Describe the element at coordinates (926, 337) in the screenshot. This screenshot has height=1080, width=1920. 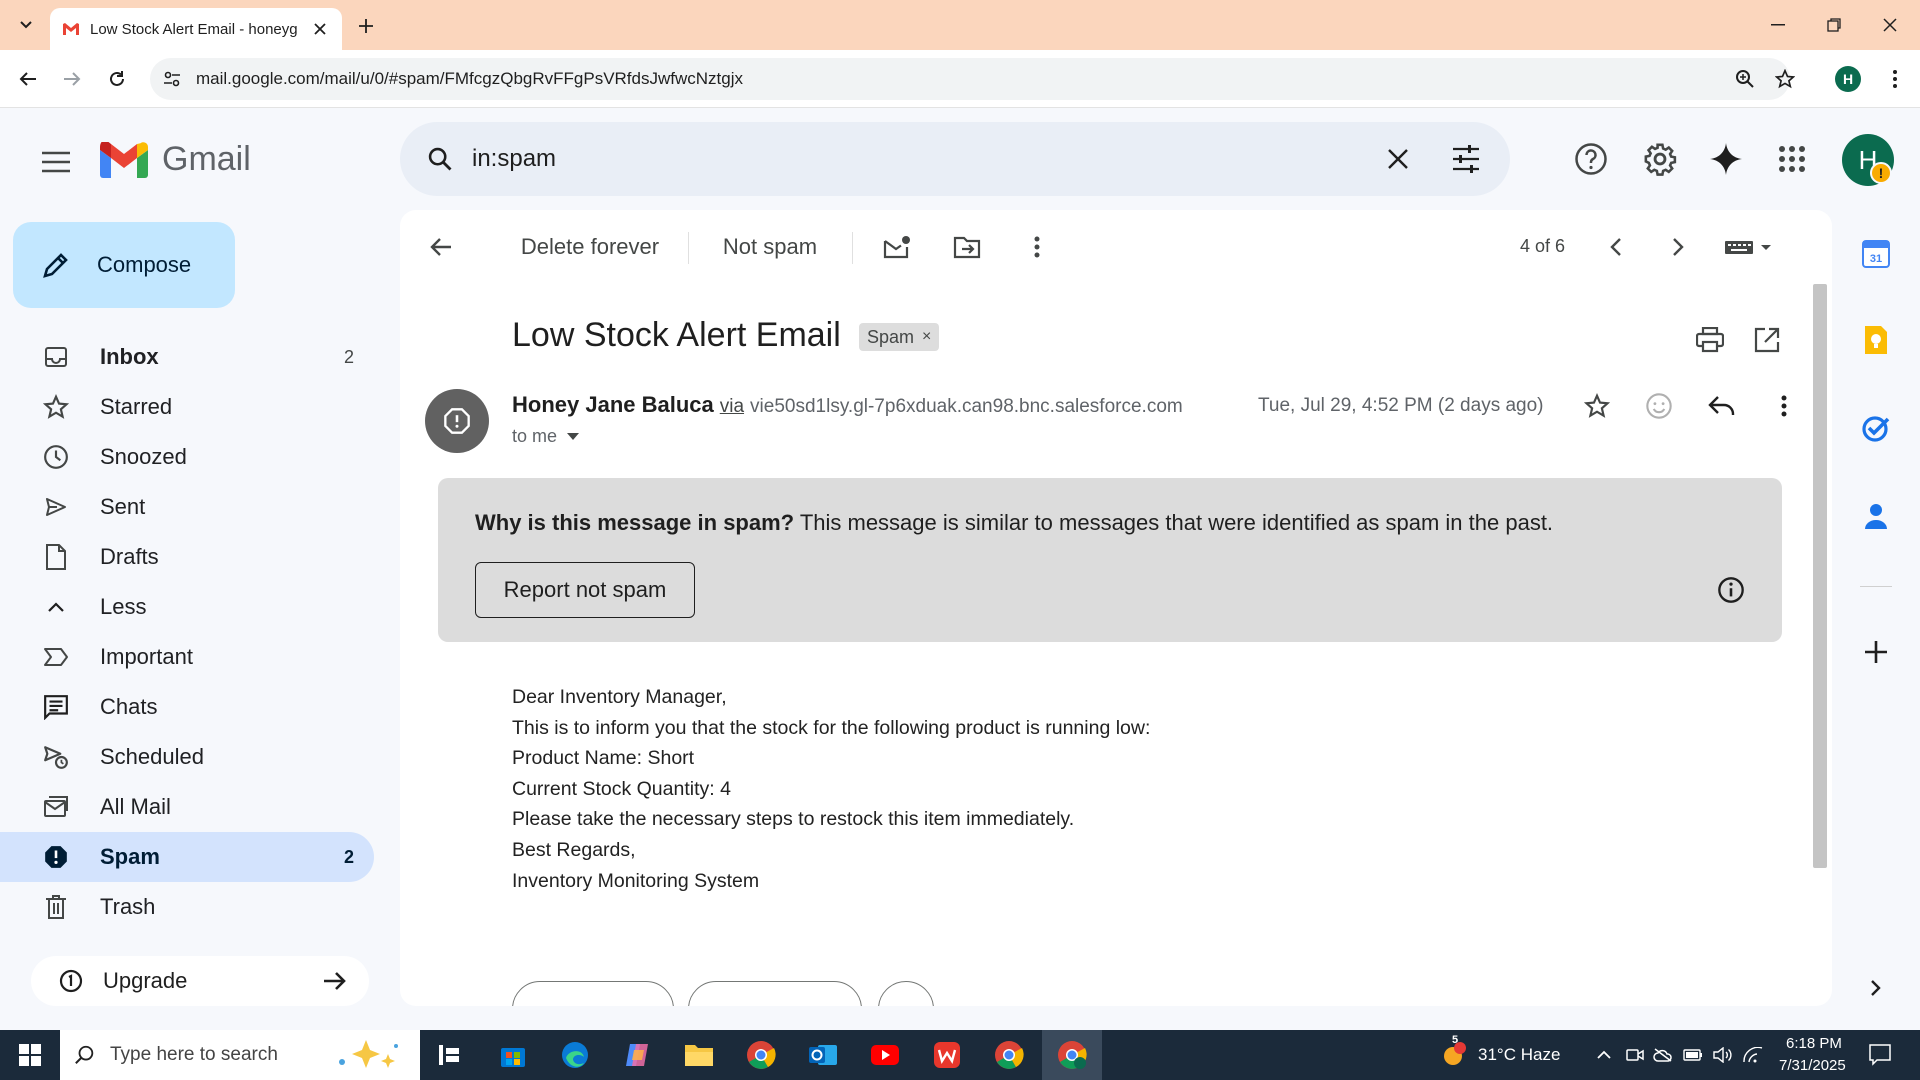
I see `remove-label-close-icon: ×` at that location.